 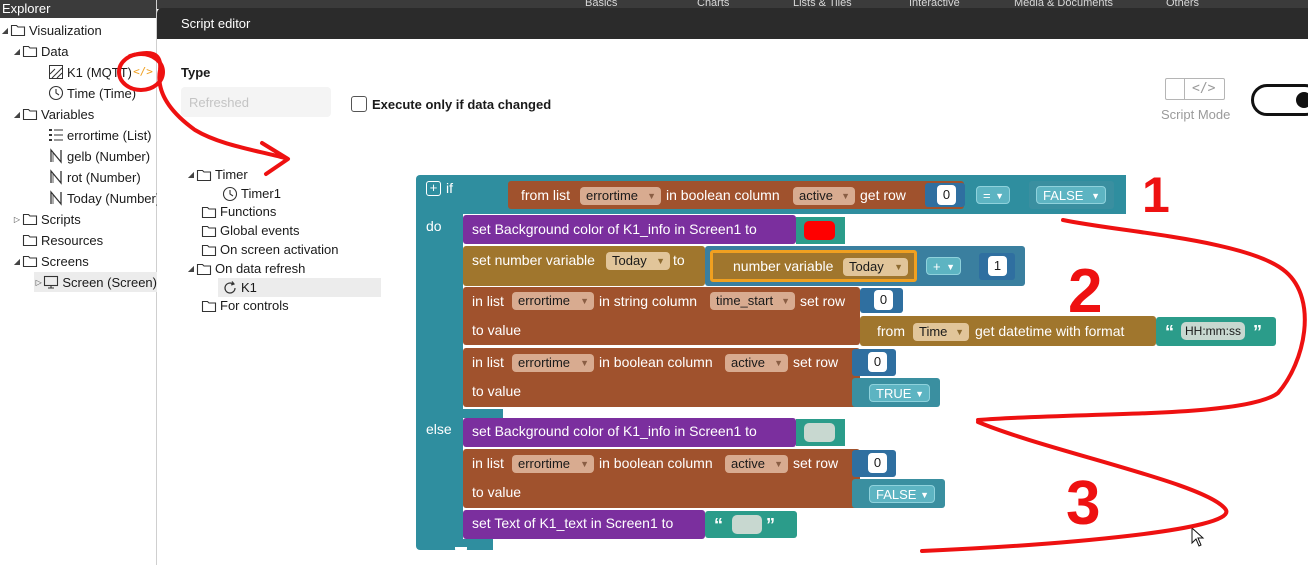 What do you see at coordinates (1156, 195) in the screenshot?
I see `annotation-number-1: 1` at bounding box center [1156, 195].